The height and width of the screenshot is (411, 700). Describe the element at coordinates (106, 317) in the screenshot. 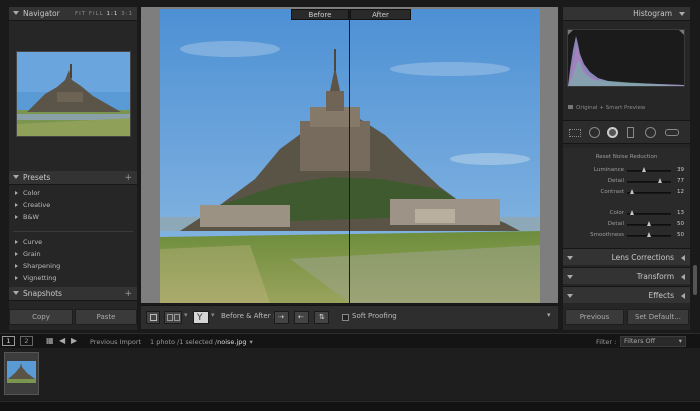

I see `paste-button: Paste` at that location.